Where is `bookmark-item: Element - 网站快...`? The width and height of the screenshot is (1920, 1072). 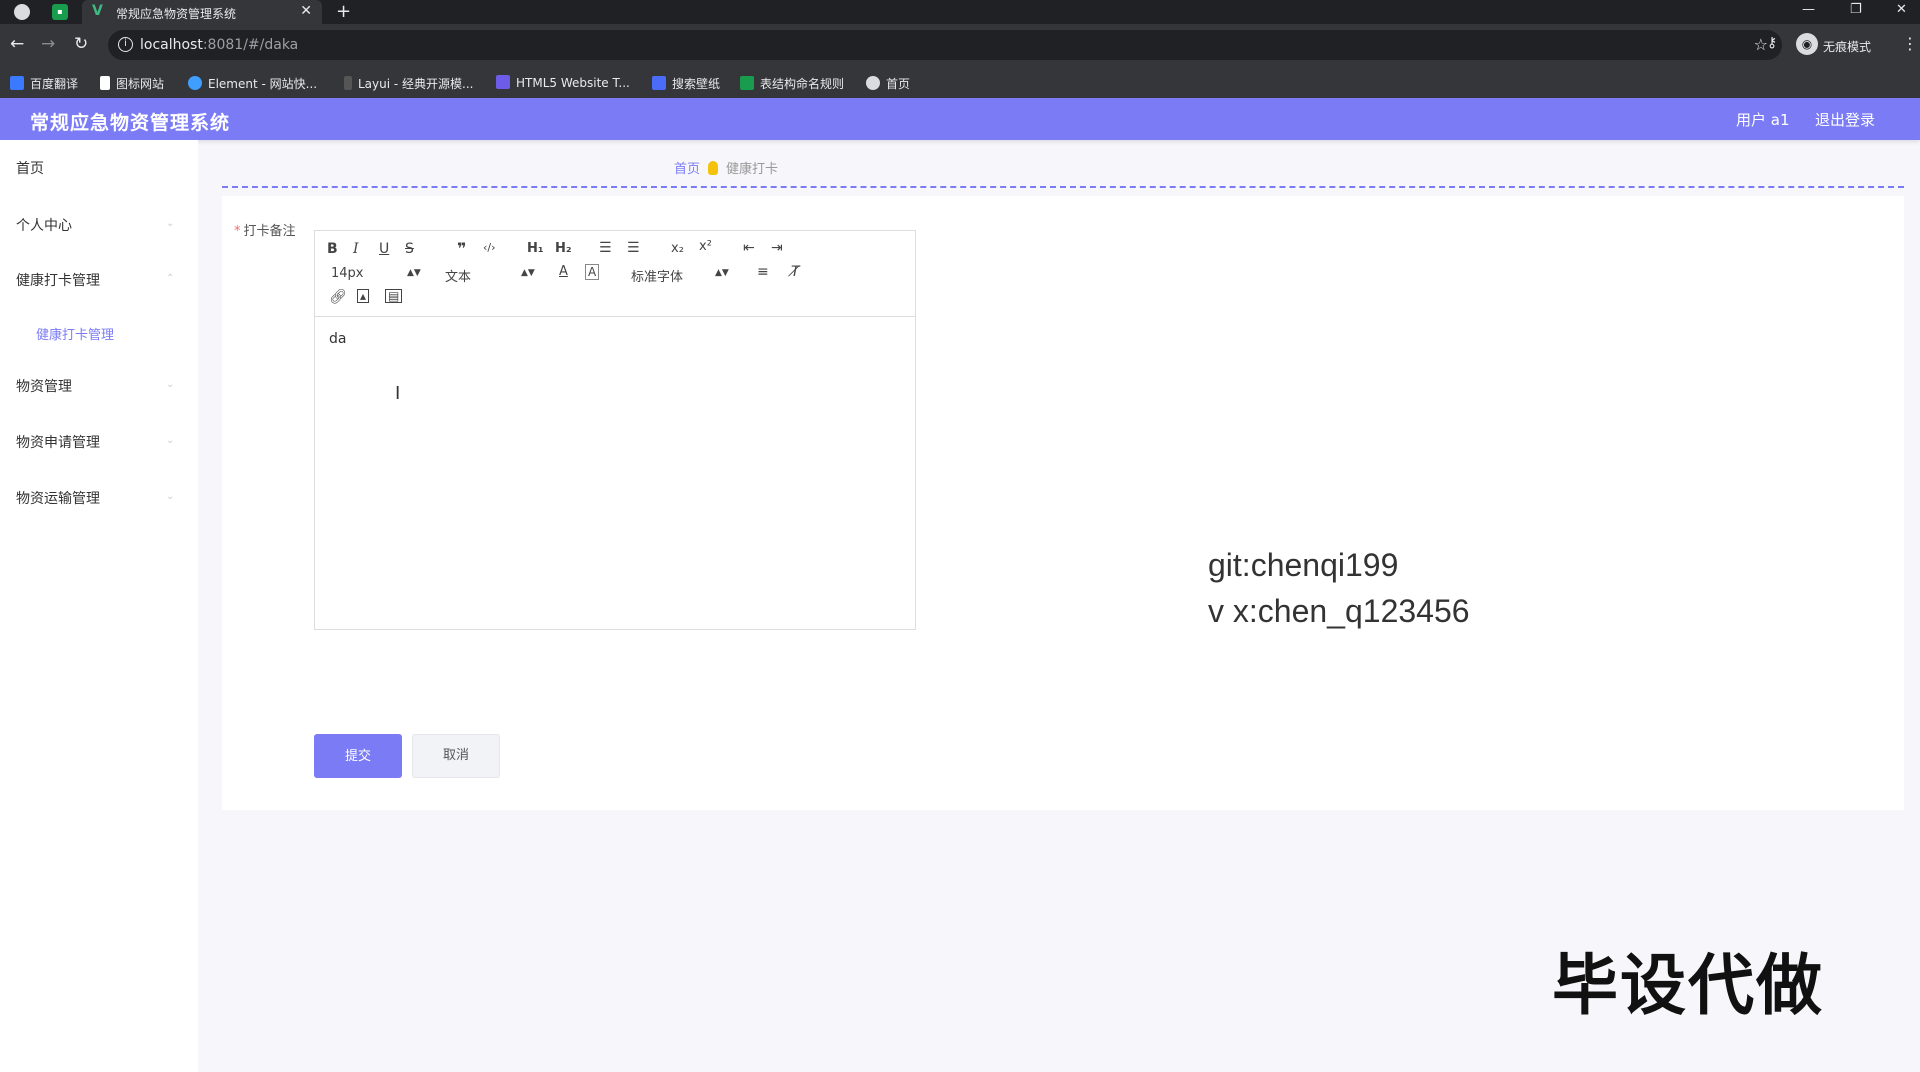 bookmark-item: Element - 网站快... is located at coordinates (252, 83).